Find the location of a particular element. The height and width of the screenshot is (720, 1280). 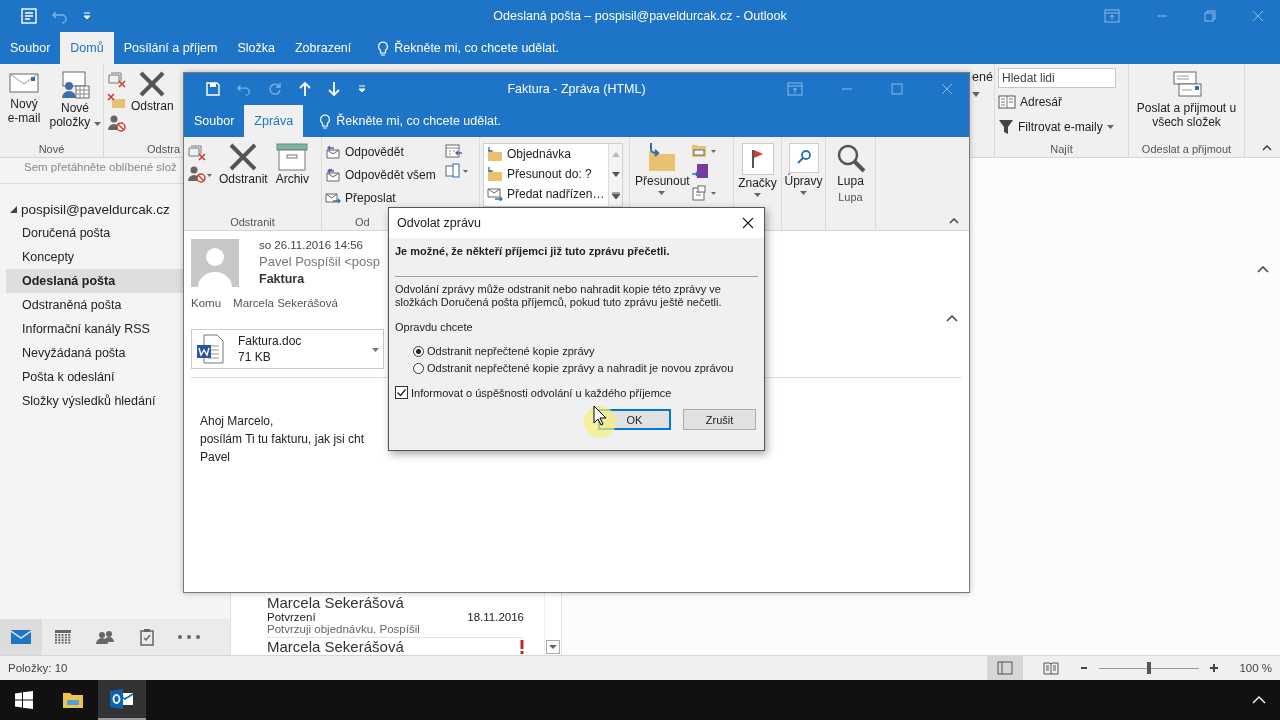

rules-icon is located at coordinates (704, 151).